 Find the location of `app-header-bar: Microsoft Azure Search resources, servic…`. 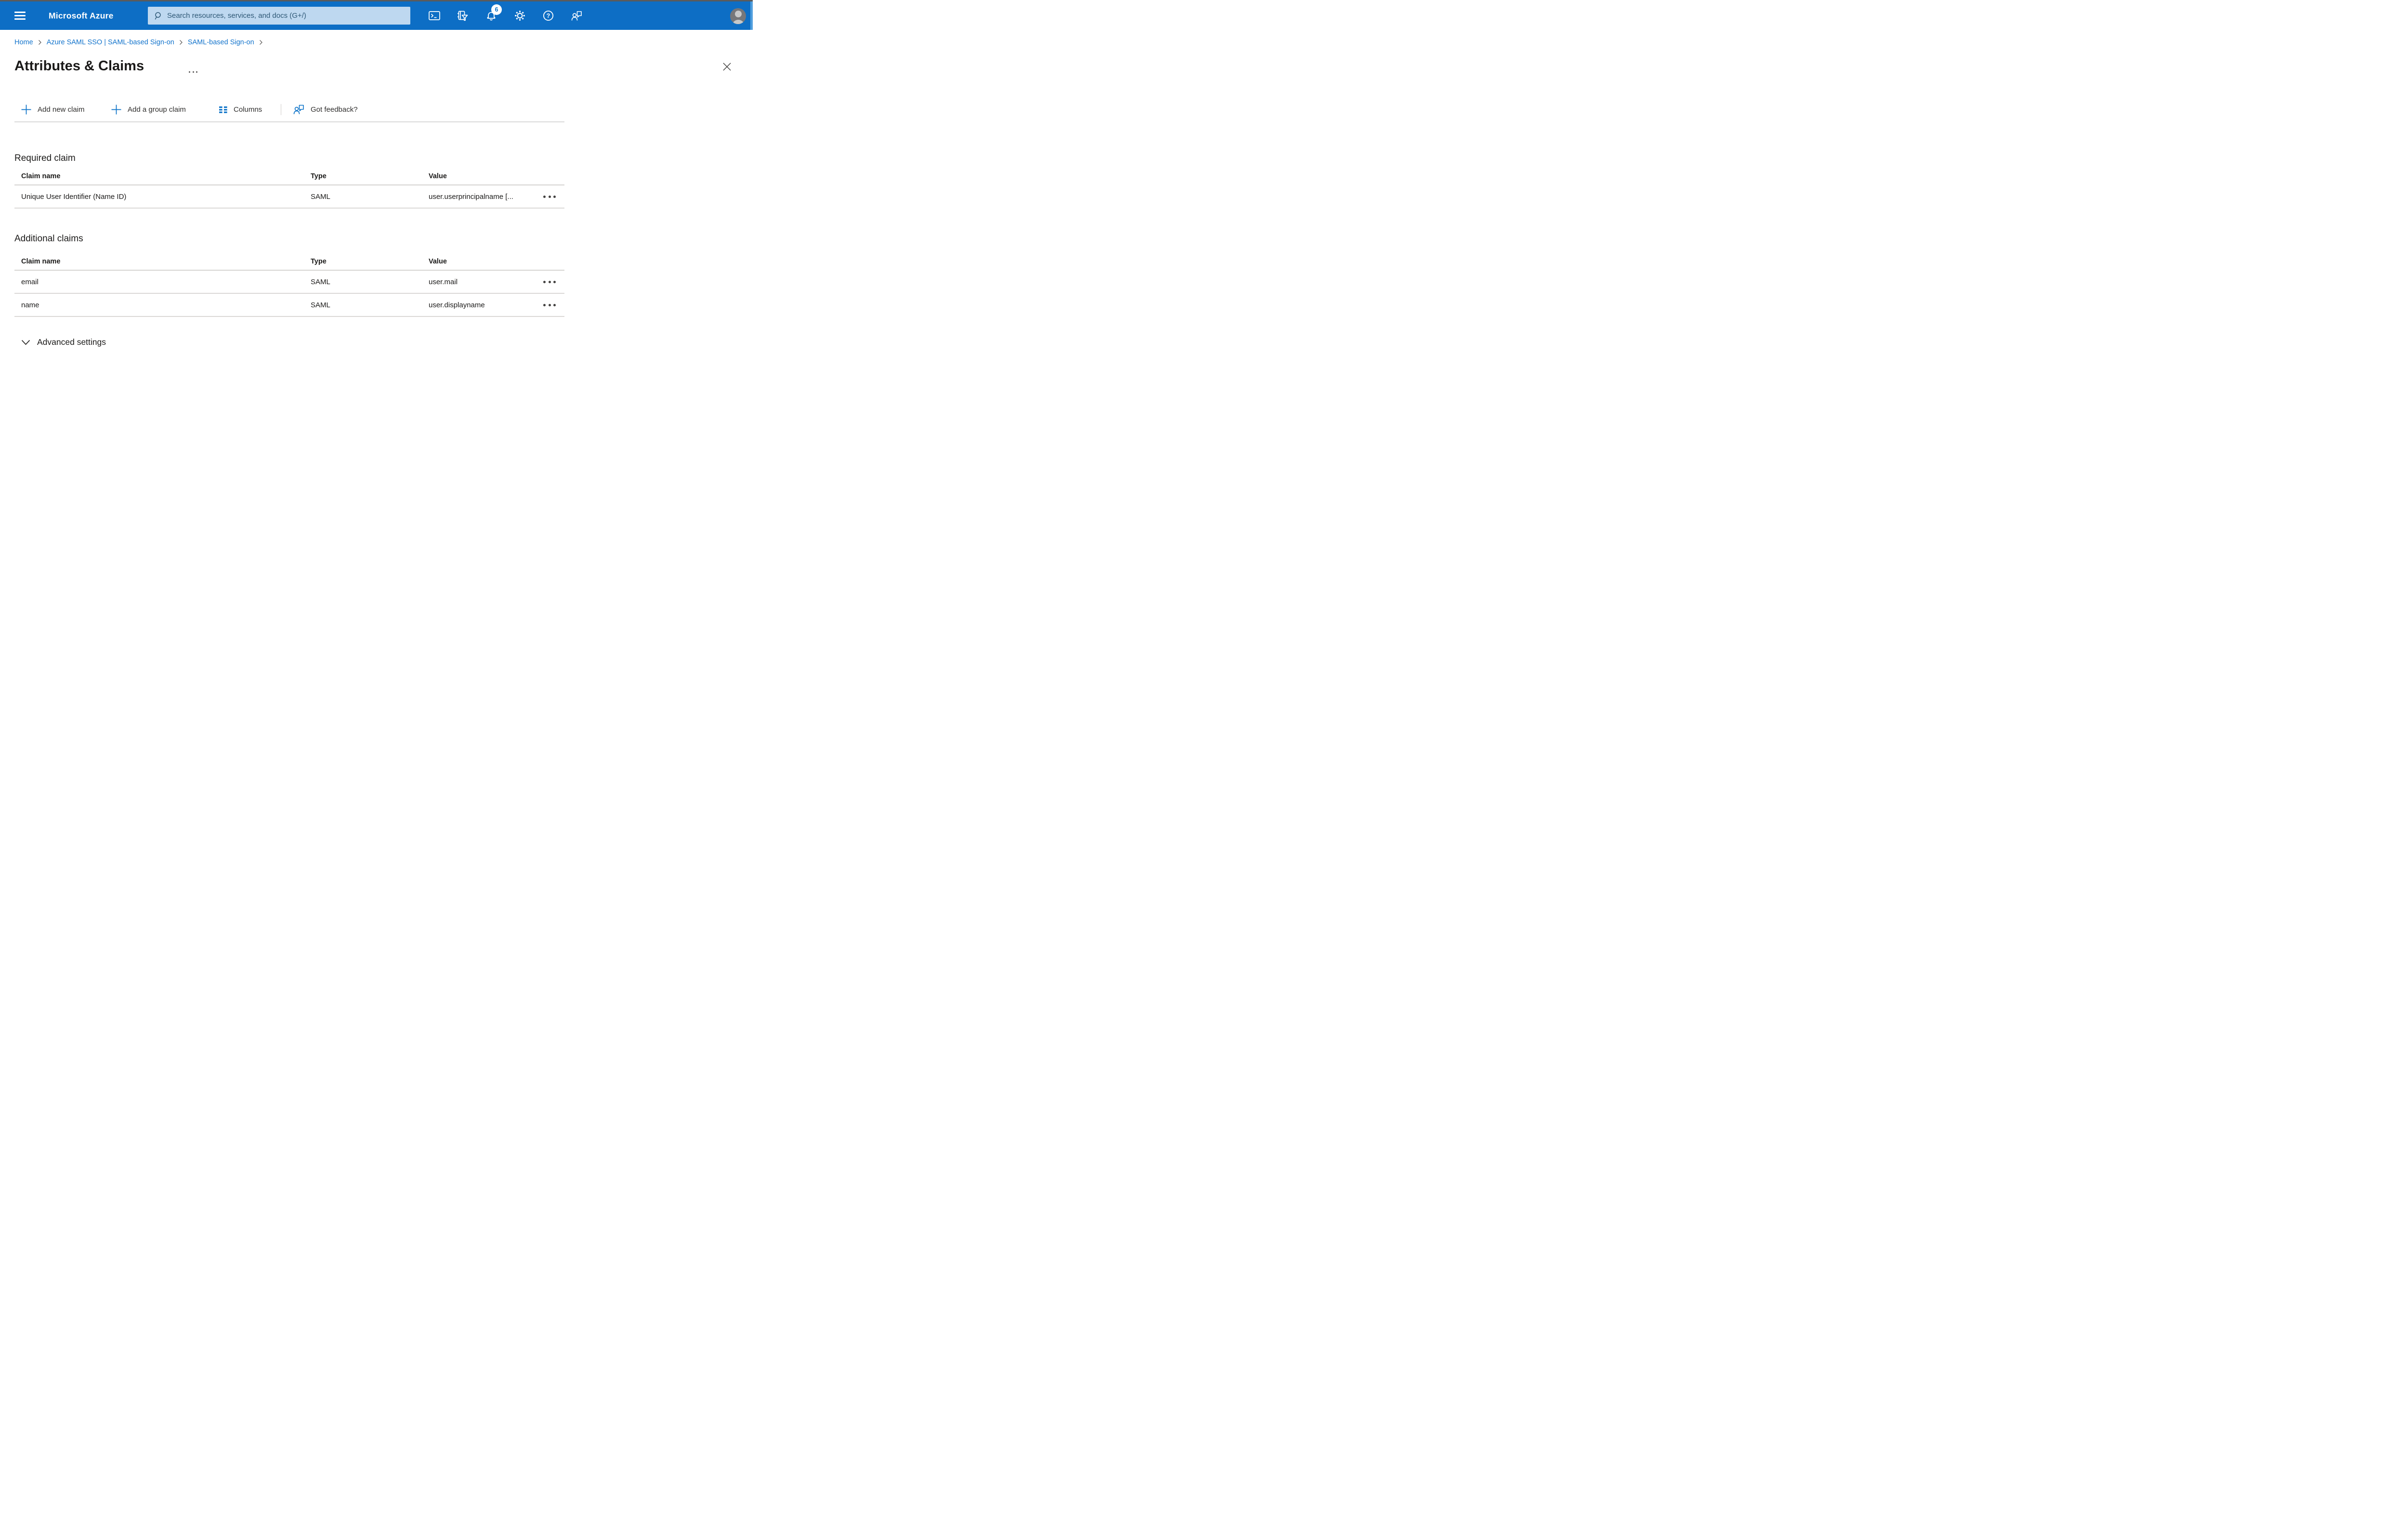

app-header-bar: Microsoft Azure Search resources, servic… is located at coordinates (376, 15).